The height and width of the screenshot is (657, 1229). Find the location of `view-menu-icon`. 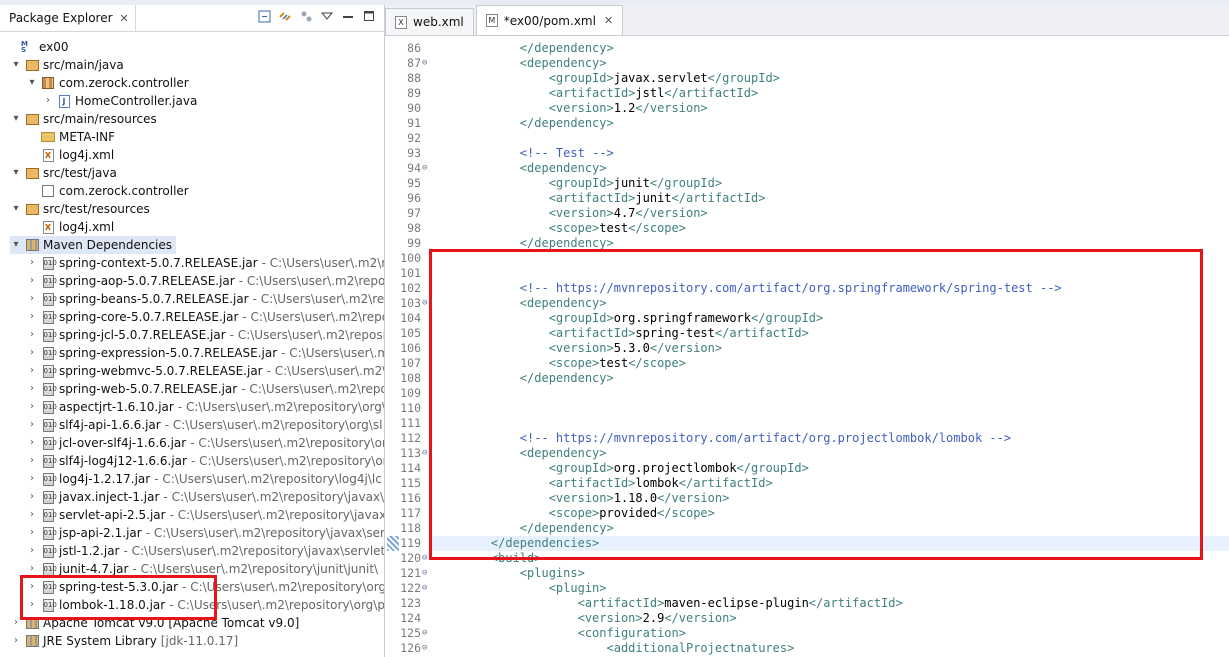

view-menu-icon is located at coordinates (327, 16).